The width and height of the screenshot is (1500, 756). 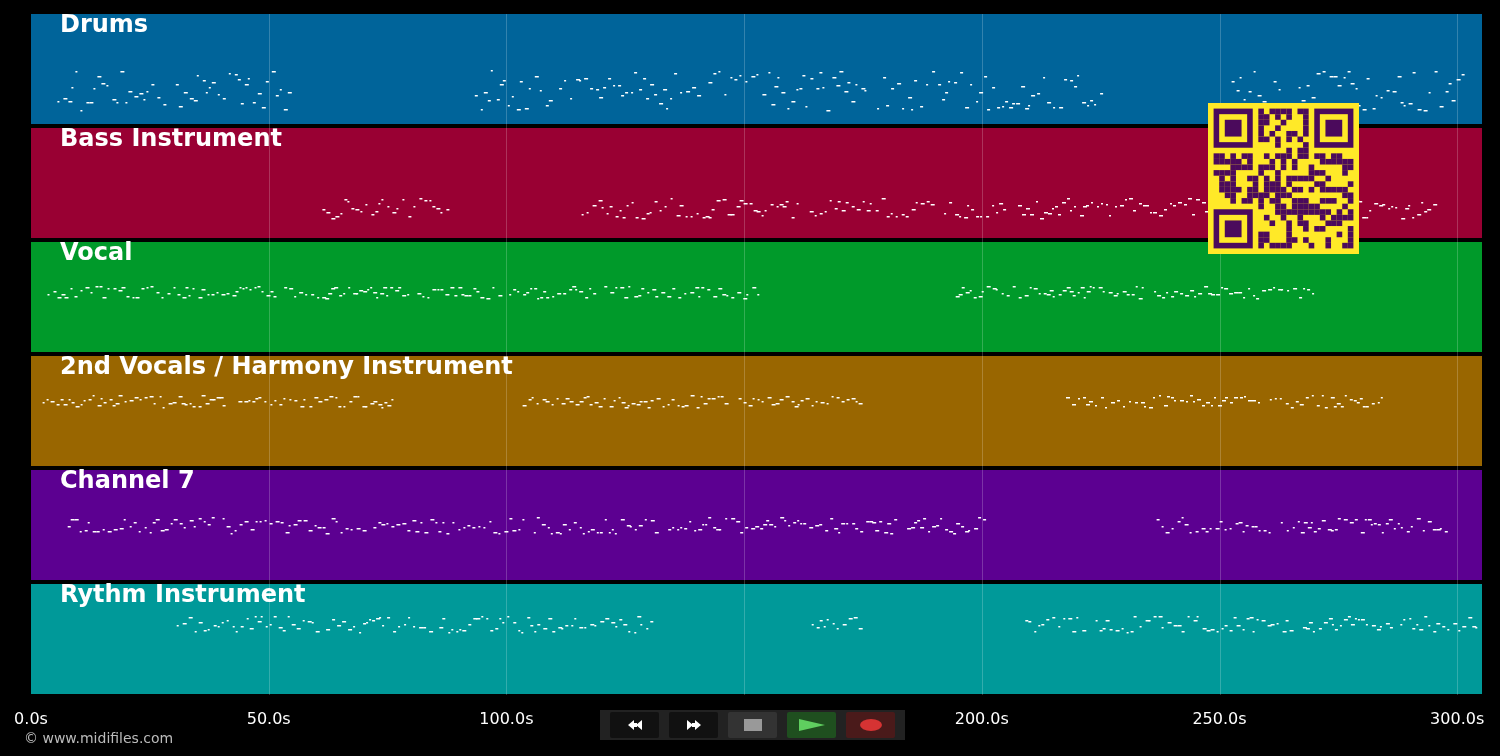 I want to click on time-label: 300.0s, so click(x=1457, y=719).